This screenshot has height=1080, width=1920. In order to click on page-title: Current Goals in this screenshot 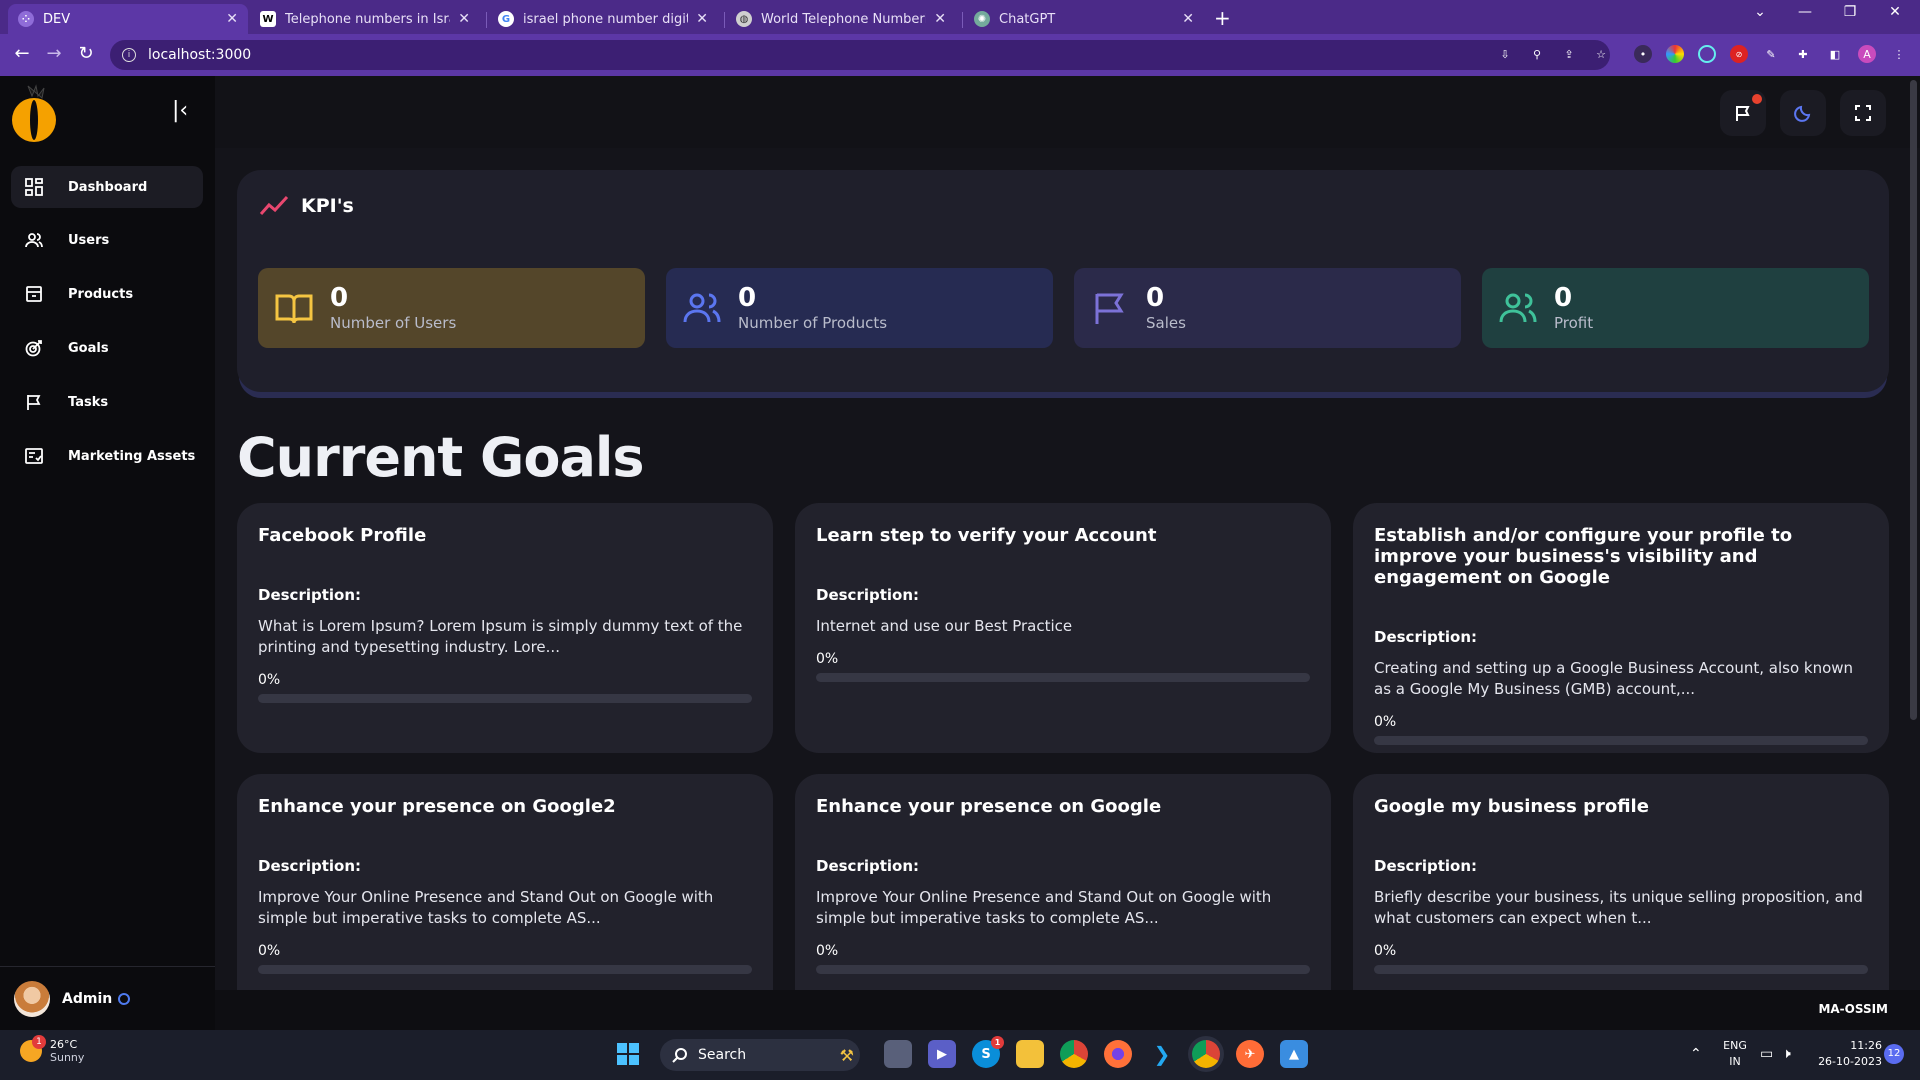, I will do `click(441, 457)`.